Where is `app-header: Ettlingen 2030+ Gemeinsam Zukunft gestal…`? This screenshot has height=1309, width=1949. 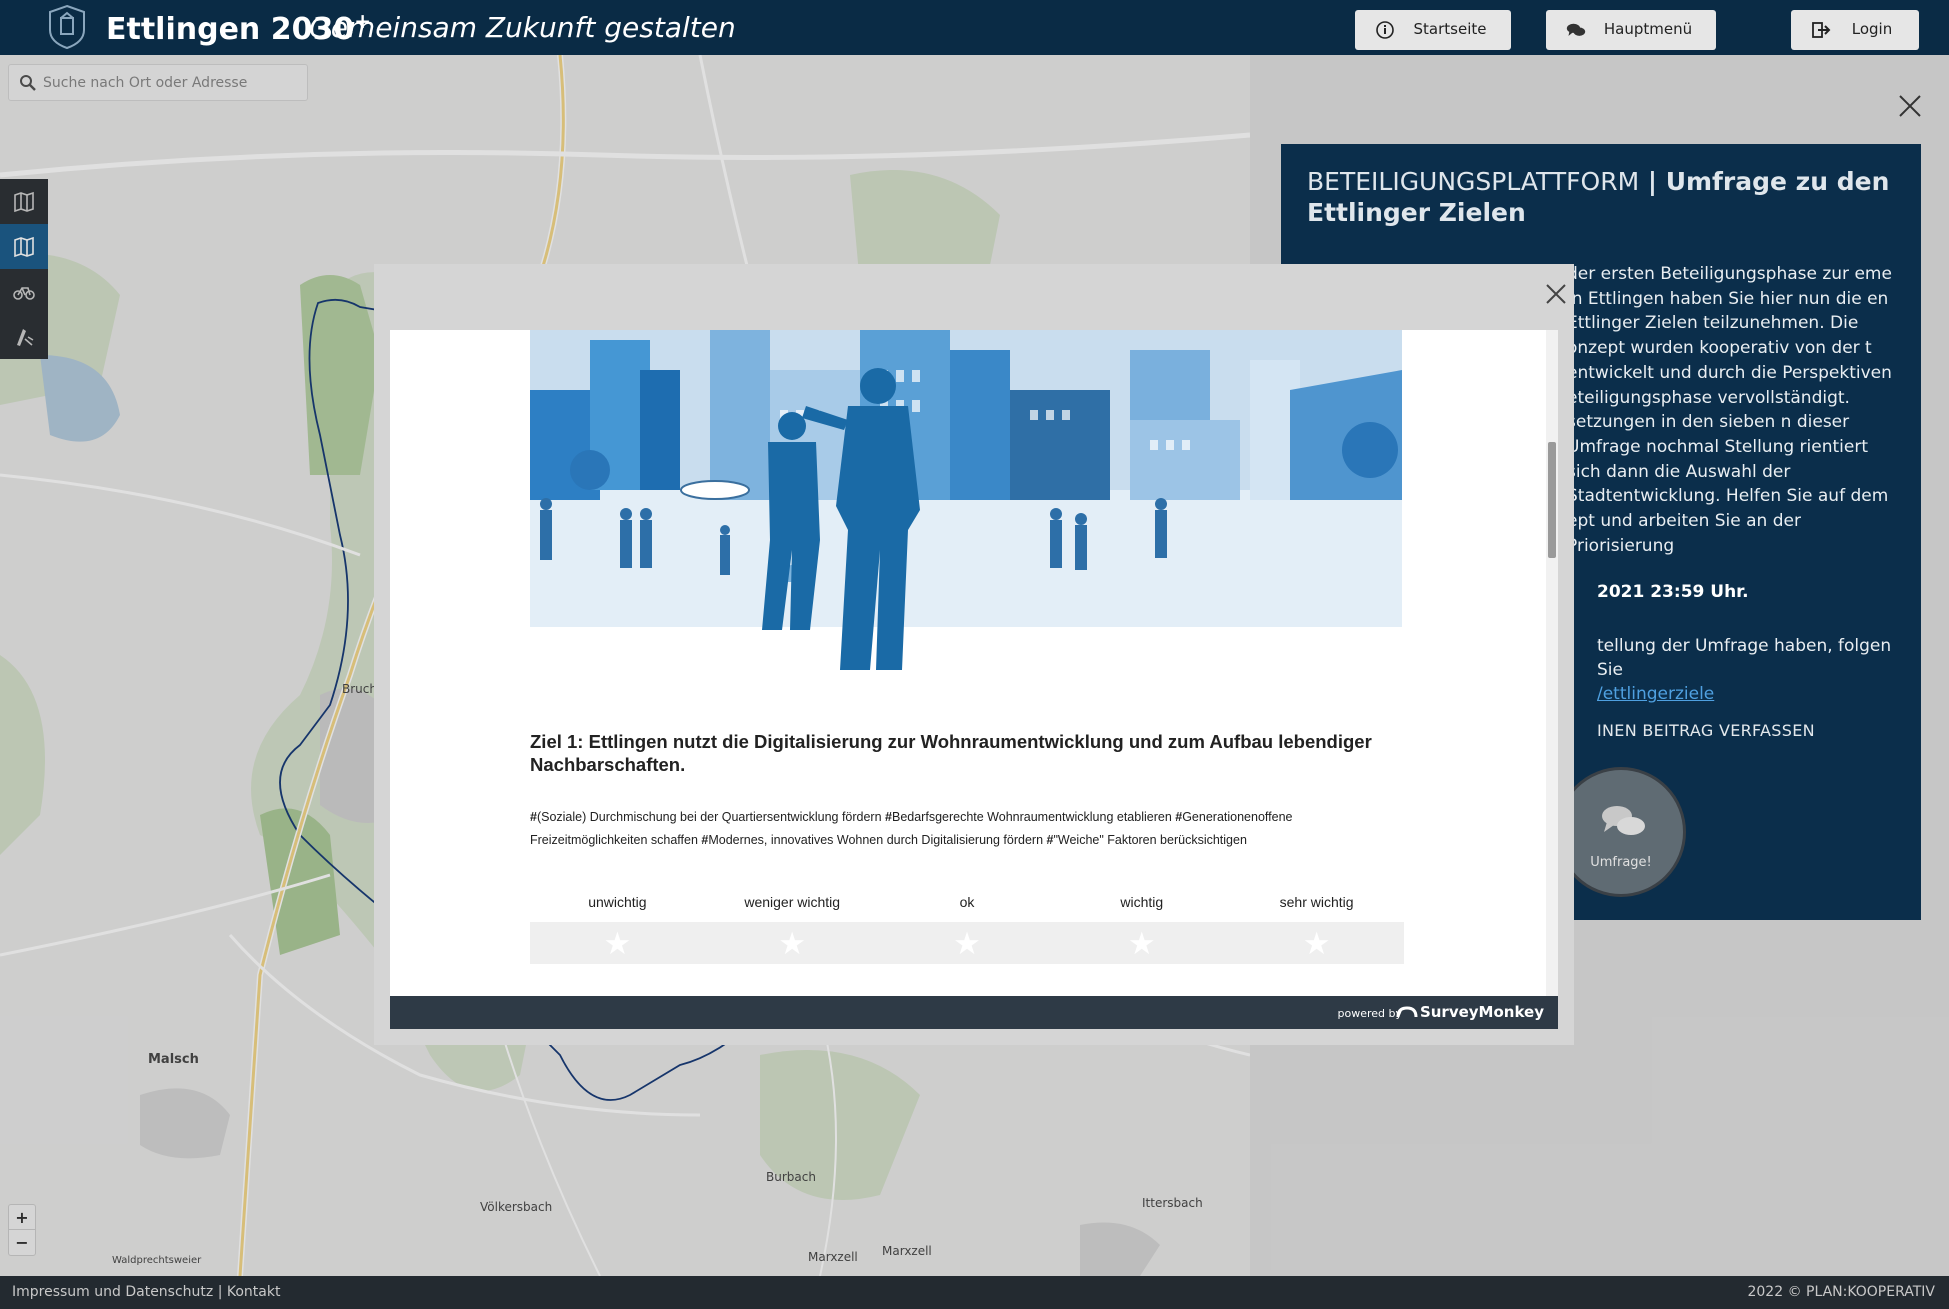
app-header: Ettlingen 2030+ Gemeinsam Zukunft gestal… is located at coordinates (974, 27).